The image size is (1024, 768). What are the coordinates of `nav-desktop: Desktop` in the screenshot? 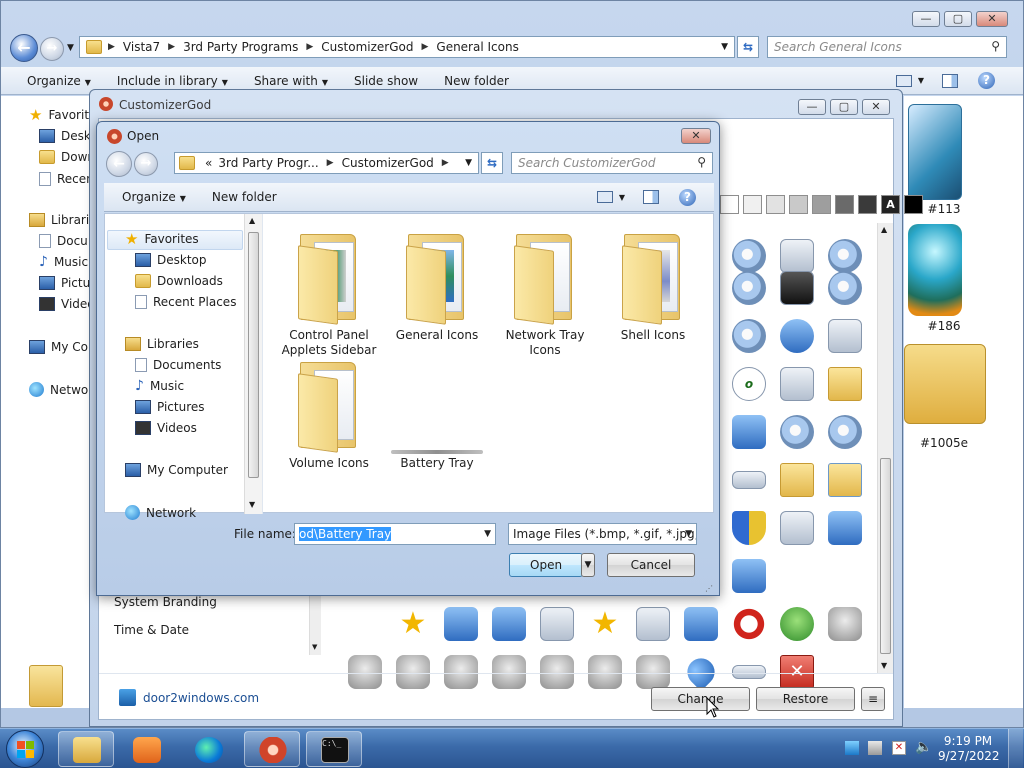 It's located at (171, 260).